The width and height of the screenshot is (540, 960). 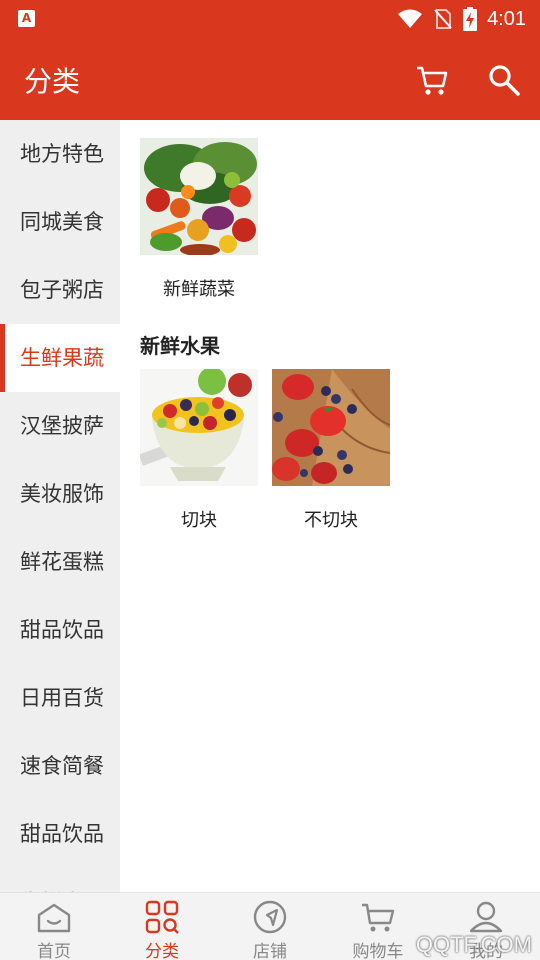 What do you see at coordinates (199, 427) in the screenshot?
I see `fruit-salad-photo` at bounding box center [199, 427].